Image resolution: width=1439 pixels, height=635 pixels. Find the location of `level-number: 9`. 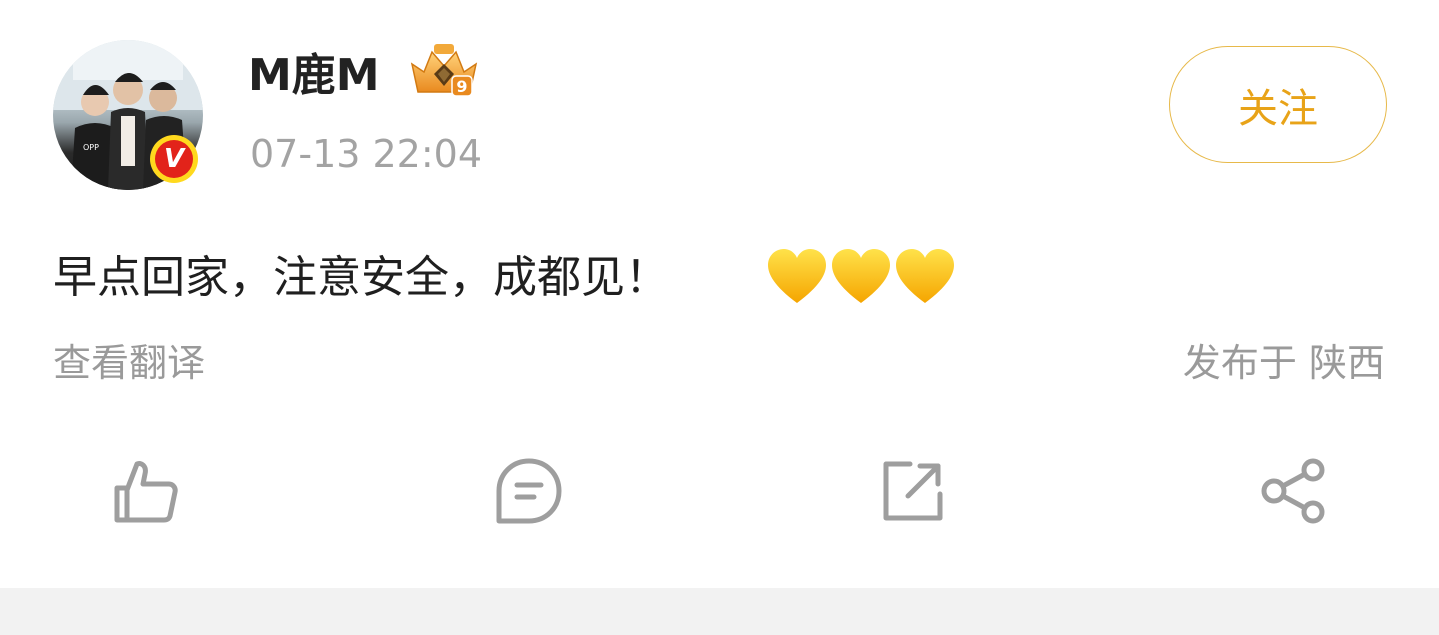

level-number: 9 is located at coordinates (461, 86).